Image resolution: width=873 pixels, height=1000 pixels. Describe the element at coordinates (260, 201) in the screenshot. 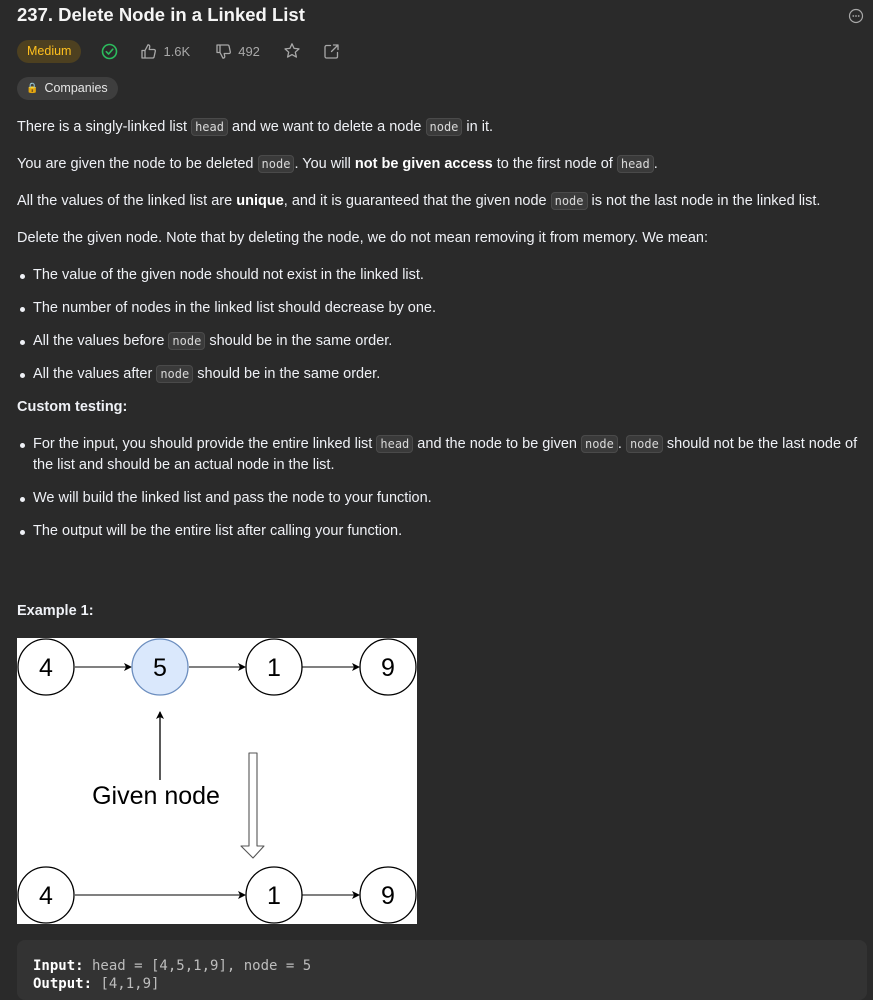

I see `bold-text: unique` at that location.